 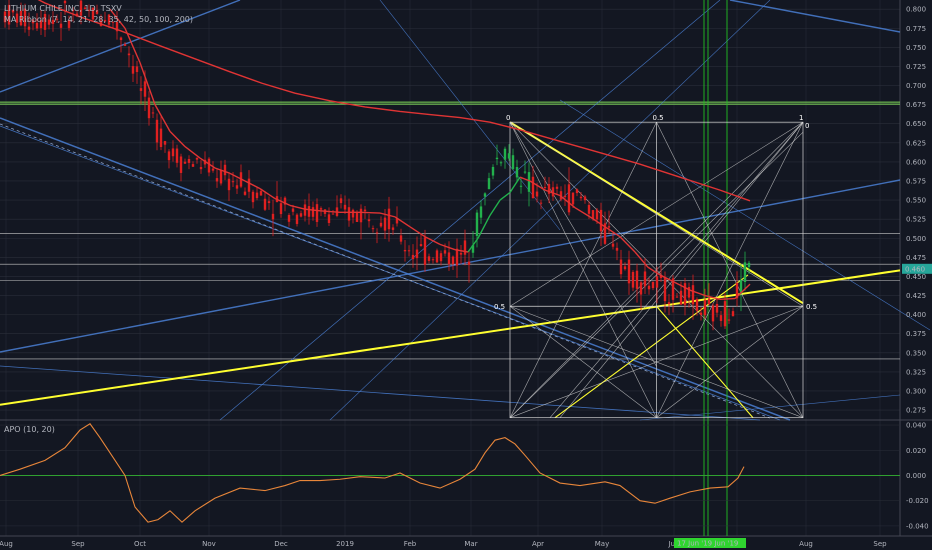 What do you see at coordinates (807, 126) in the screenshot?
I see `fib-level-label: 0` at bounding box center [807, 126].